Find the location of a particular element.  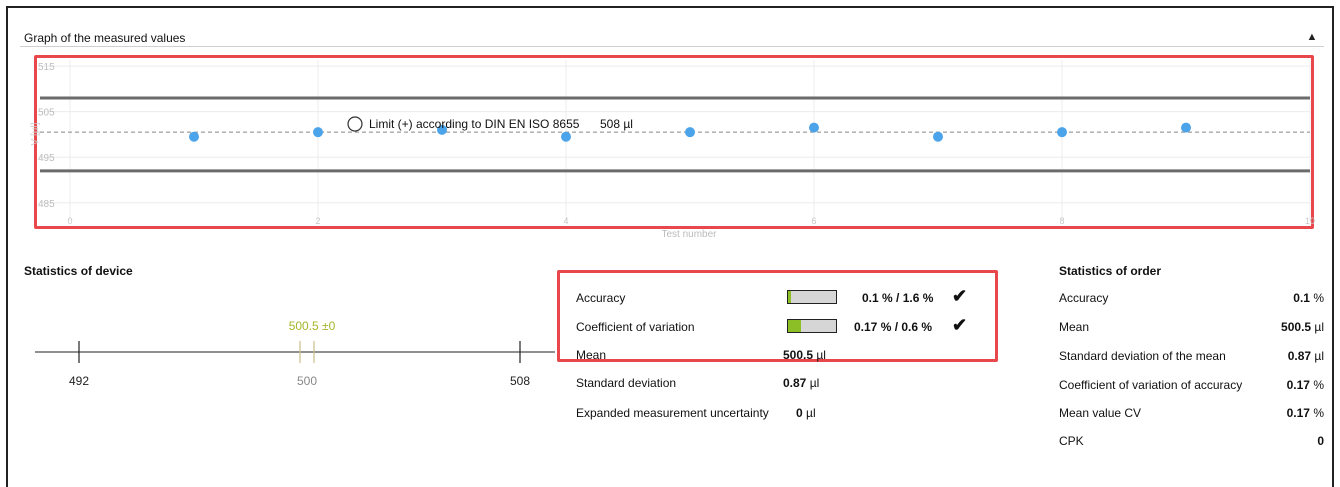

y-axis-label: V [µl] is located at coordinates (35, 133).